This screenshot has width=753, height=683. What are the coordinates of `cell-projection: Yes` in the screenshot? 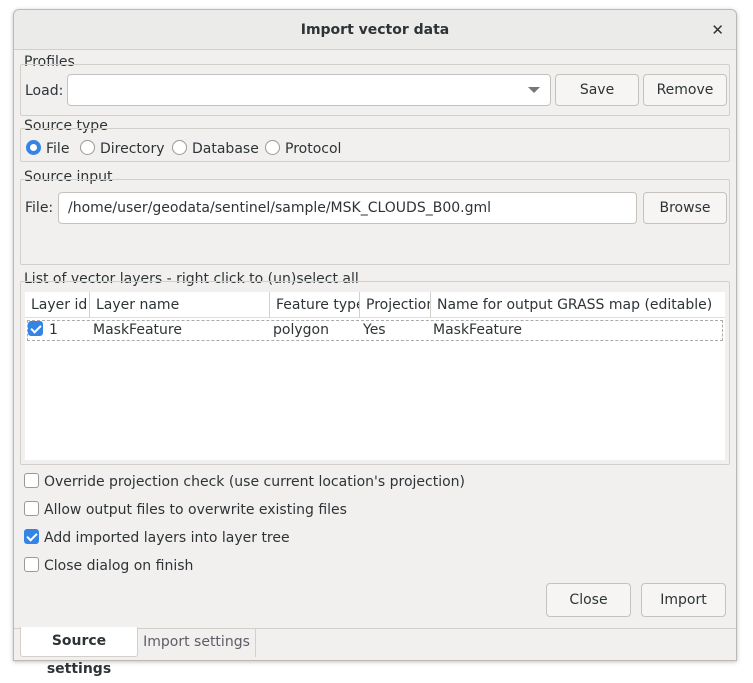 It's located at (374, 330).